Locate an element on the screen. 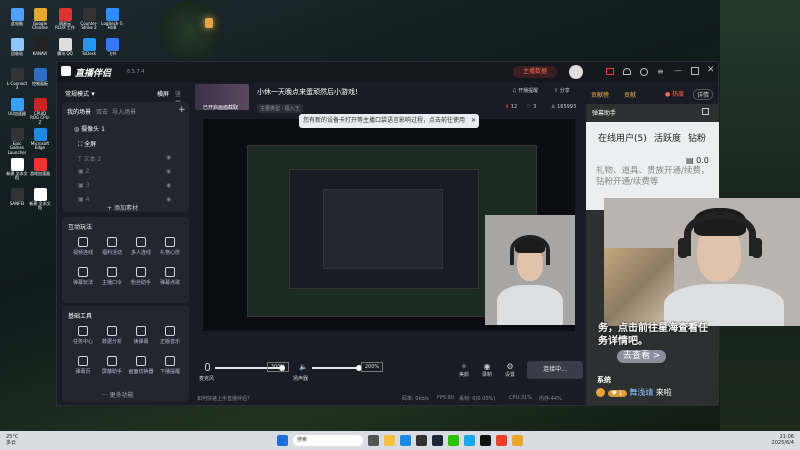 The height and width of the screenshot is (450, 800). details-button: 详情 is located at coordinates (703, 94).